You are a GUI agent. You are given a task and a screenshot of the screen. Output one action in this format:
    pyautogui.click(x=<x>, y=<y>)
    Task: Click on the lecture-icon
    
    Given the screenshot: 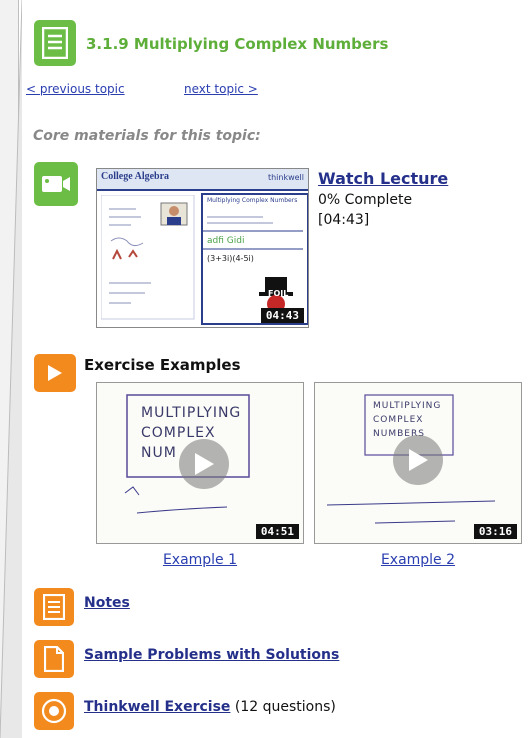 What is the action you would take?
    pyautogui.click(x=56, y=184)
    